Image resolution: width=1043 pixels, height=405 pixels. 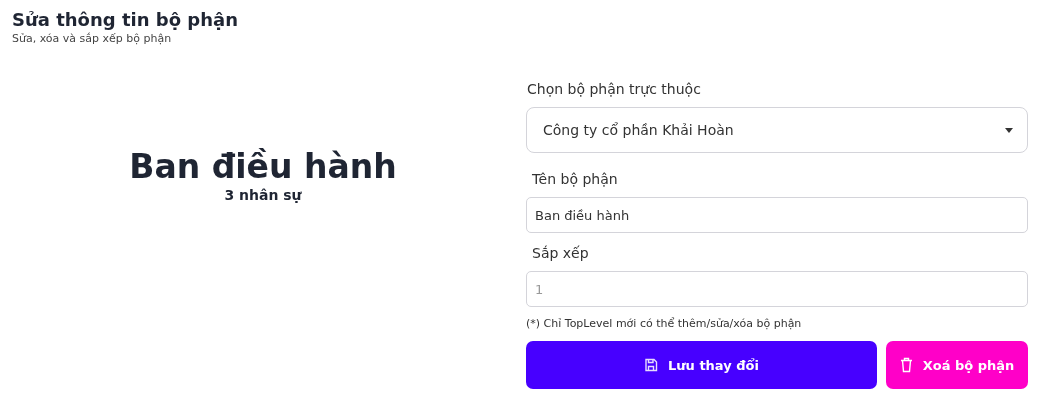 I want to click on parent-select: Công ty cổ phần Khải Hoàn, so click(x=777, y=130).